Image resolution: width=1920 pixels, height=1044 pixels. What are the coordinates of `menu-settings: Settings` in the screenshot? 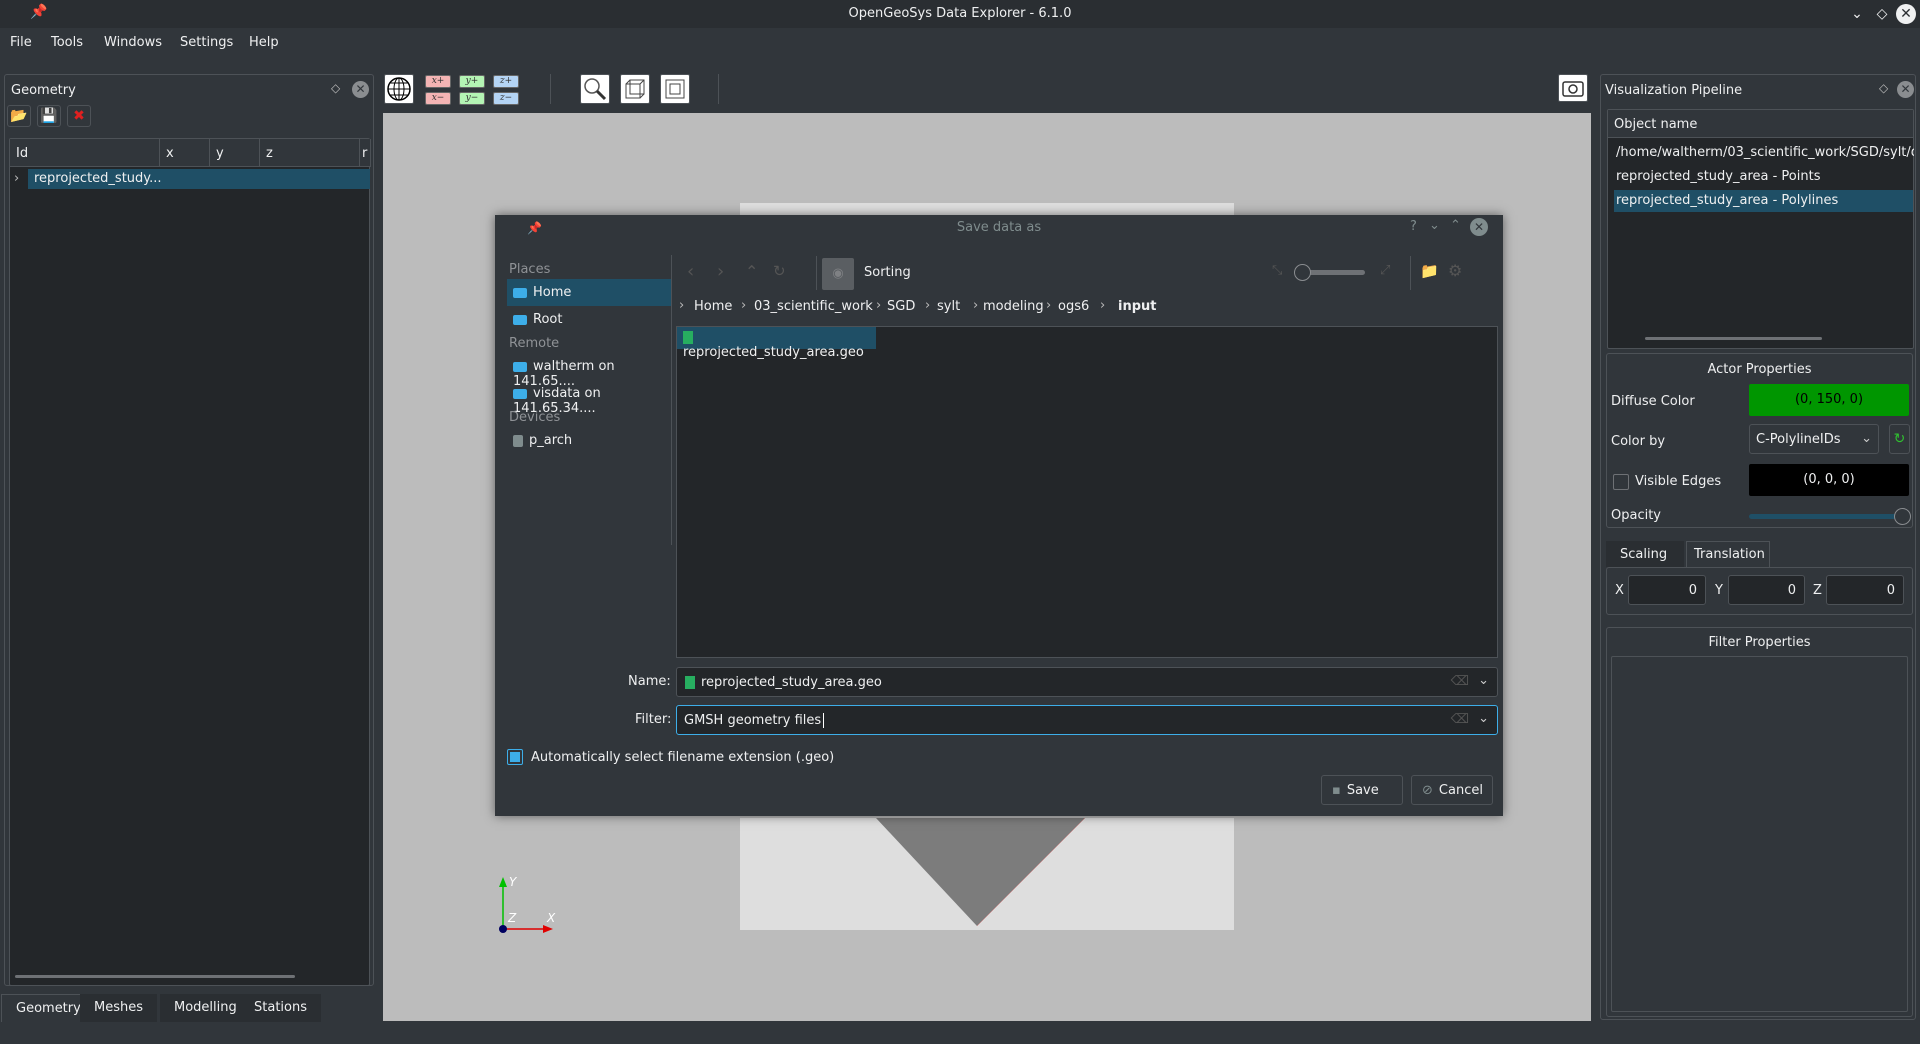 It's located at (206, 42).